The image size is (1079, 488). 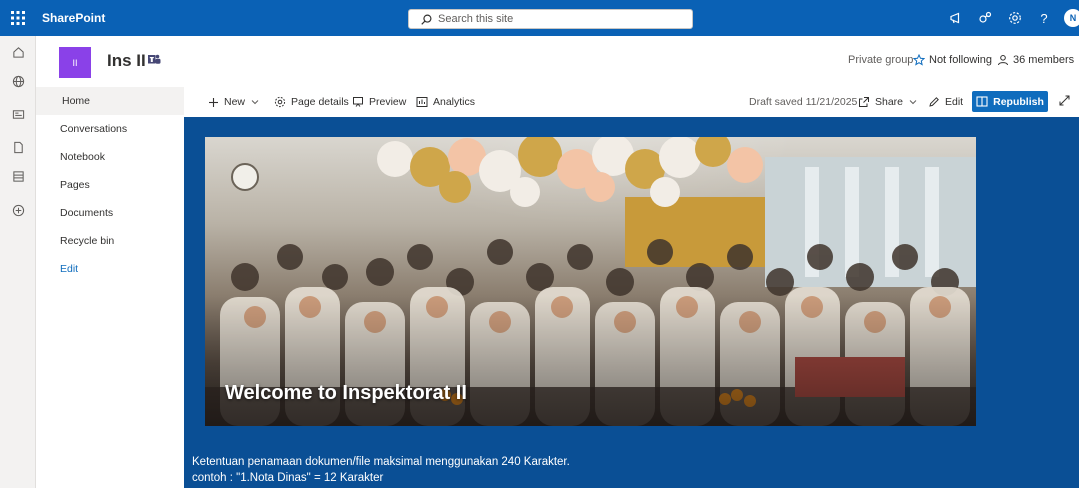 I want to click on republish-button: Republish, so click(x=1010, y=101).